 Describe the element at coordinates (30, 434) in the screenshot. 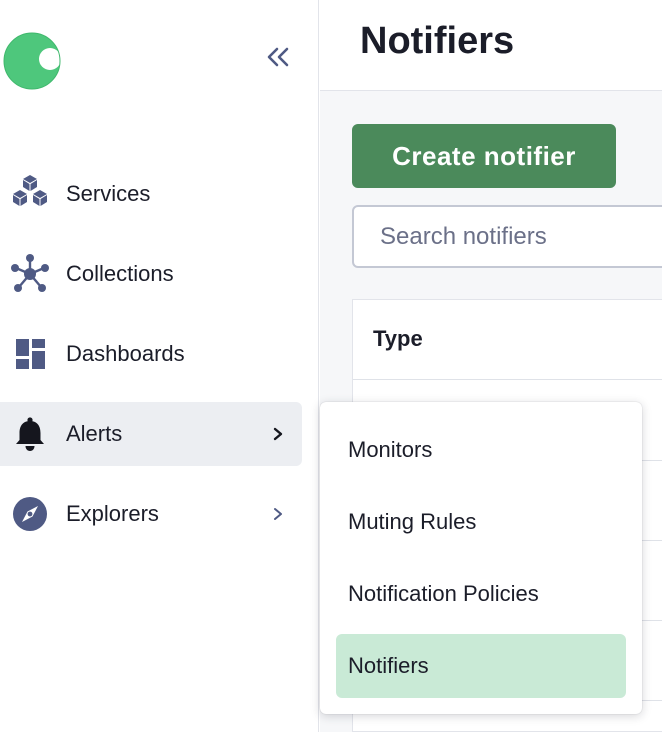

I see `bell-icon` at that location.